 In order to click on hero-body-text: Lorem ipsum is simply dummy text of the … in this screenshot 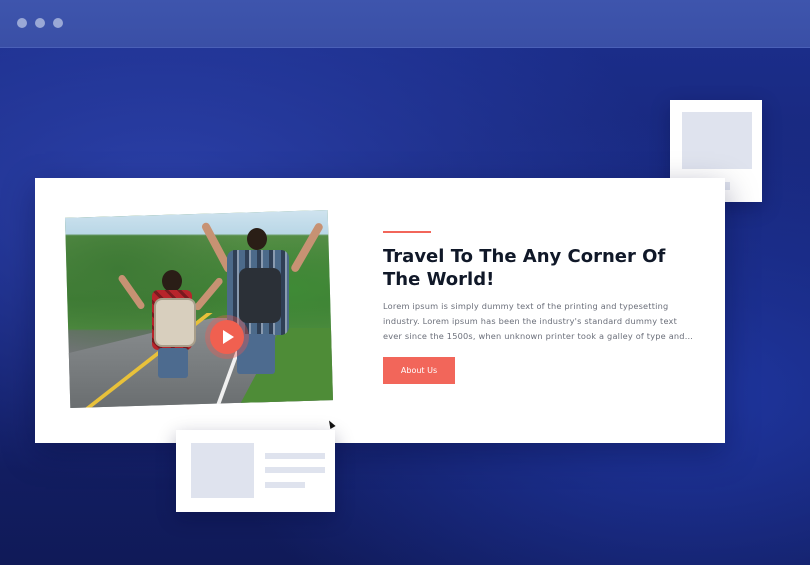, I will do `click(538, 321)`.